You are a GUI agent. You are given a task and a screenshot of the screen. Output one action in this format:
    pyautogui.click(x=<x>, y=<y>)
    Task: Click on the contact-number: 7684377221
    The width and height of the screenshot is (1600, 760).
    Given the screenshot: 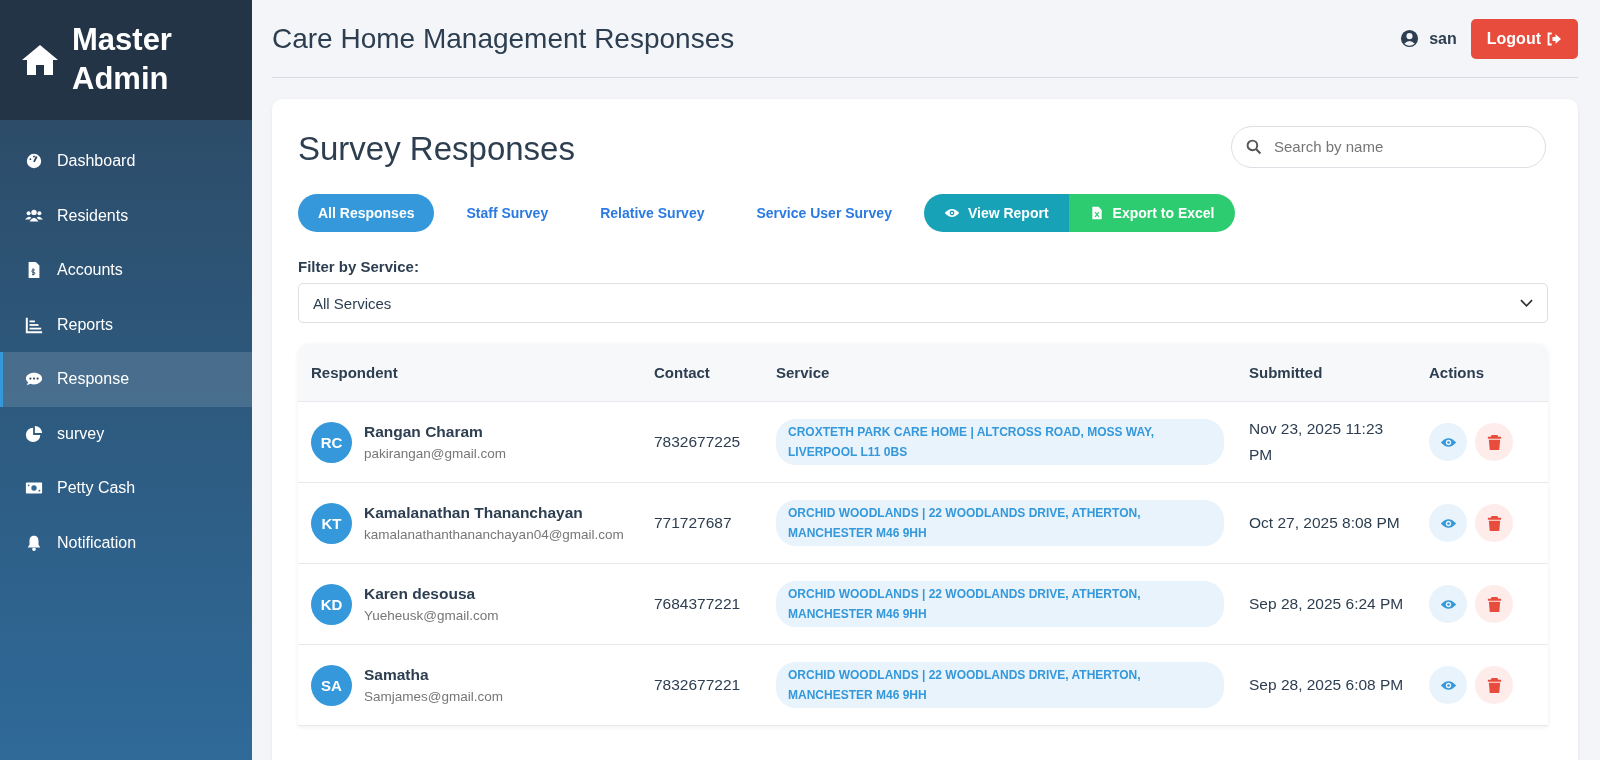 What is the action you would take?
    pyautogui.click(x=697, y=604)
    